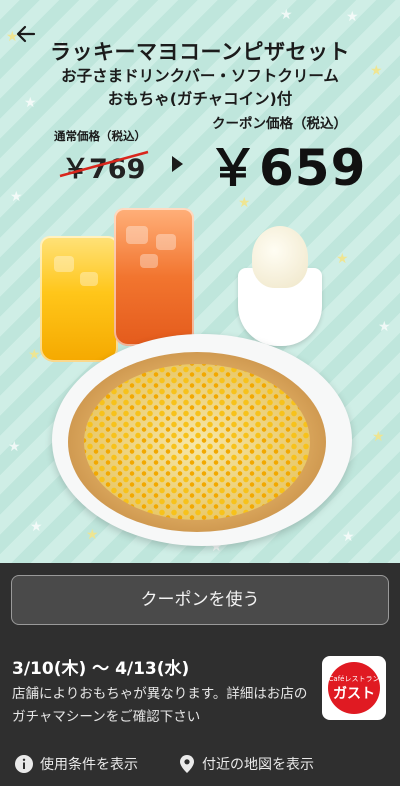 The image size is (400, 786). Describe the element at coordinates (177, 164) in the screenshot. I see `price-arrow-icon` at that location.